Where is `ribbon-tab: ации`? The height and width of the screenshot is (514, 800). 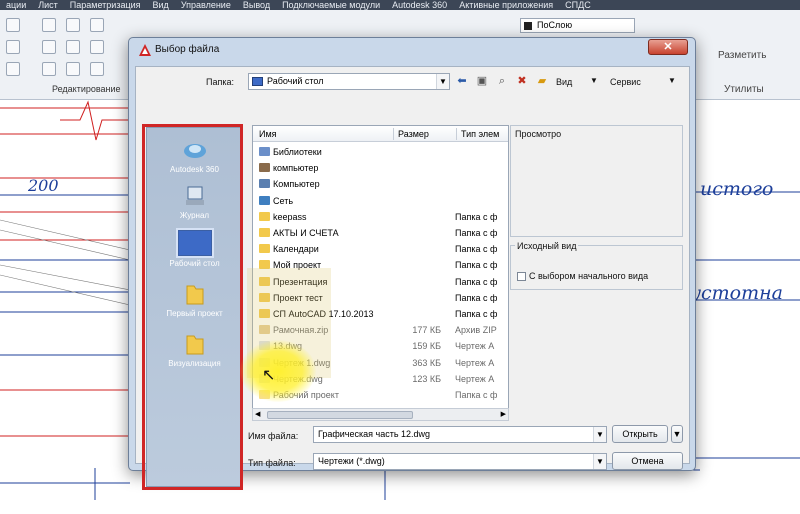 ribbon-tab: ации is located at coordinates (16, 5).